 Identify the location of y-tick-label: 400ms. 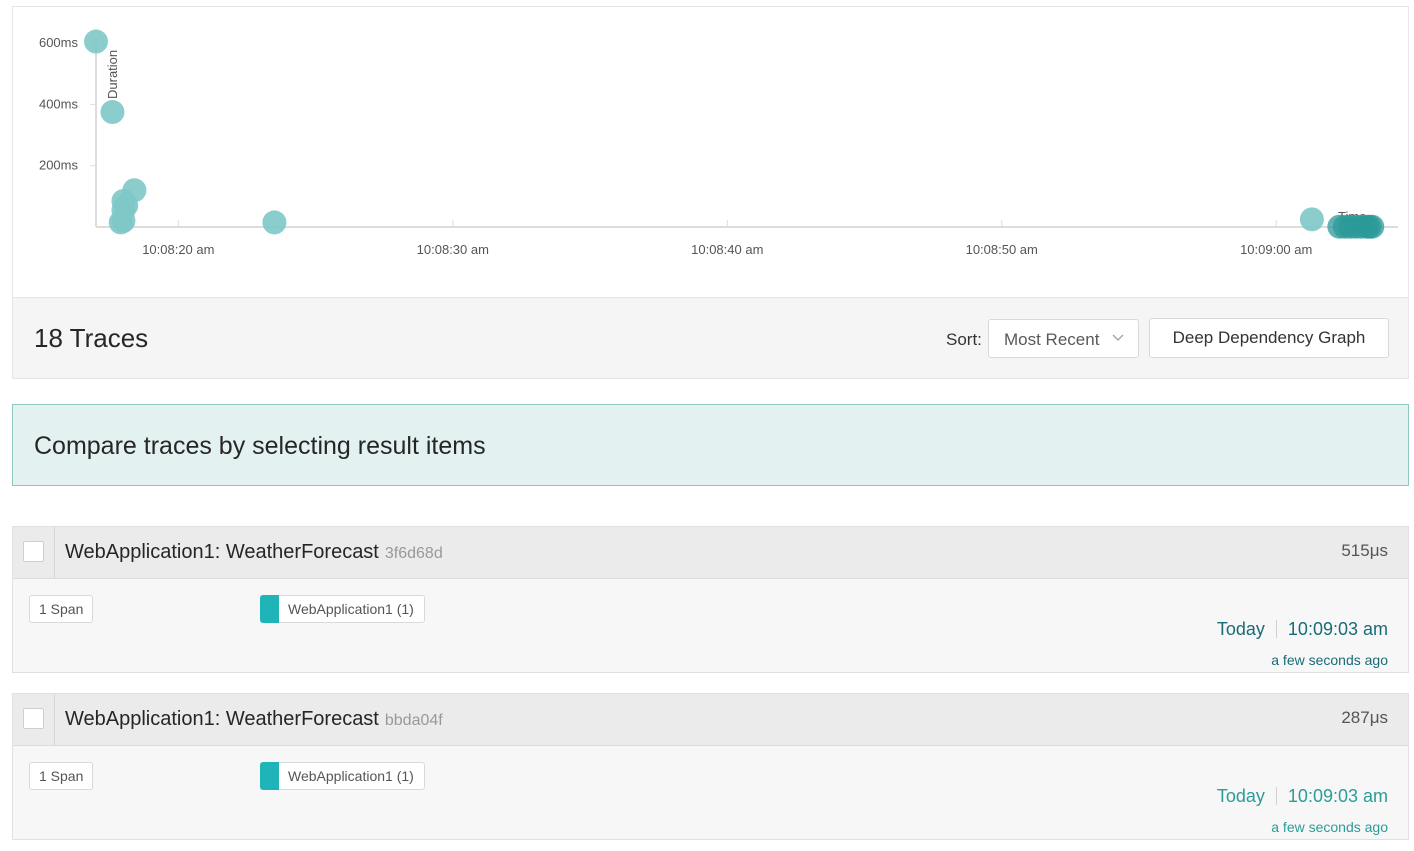
(59, 103).